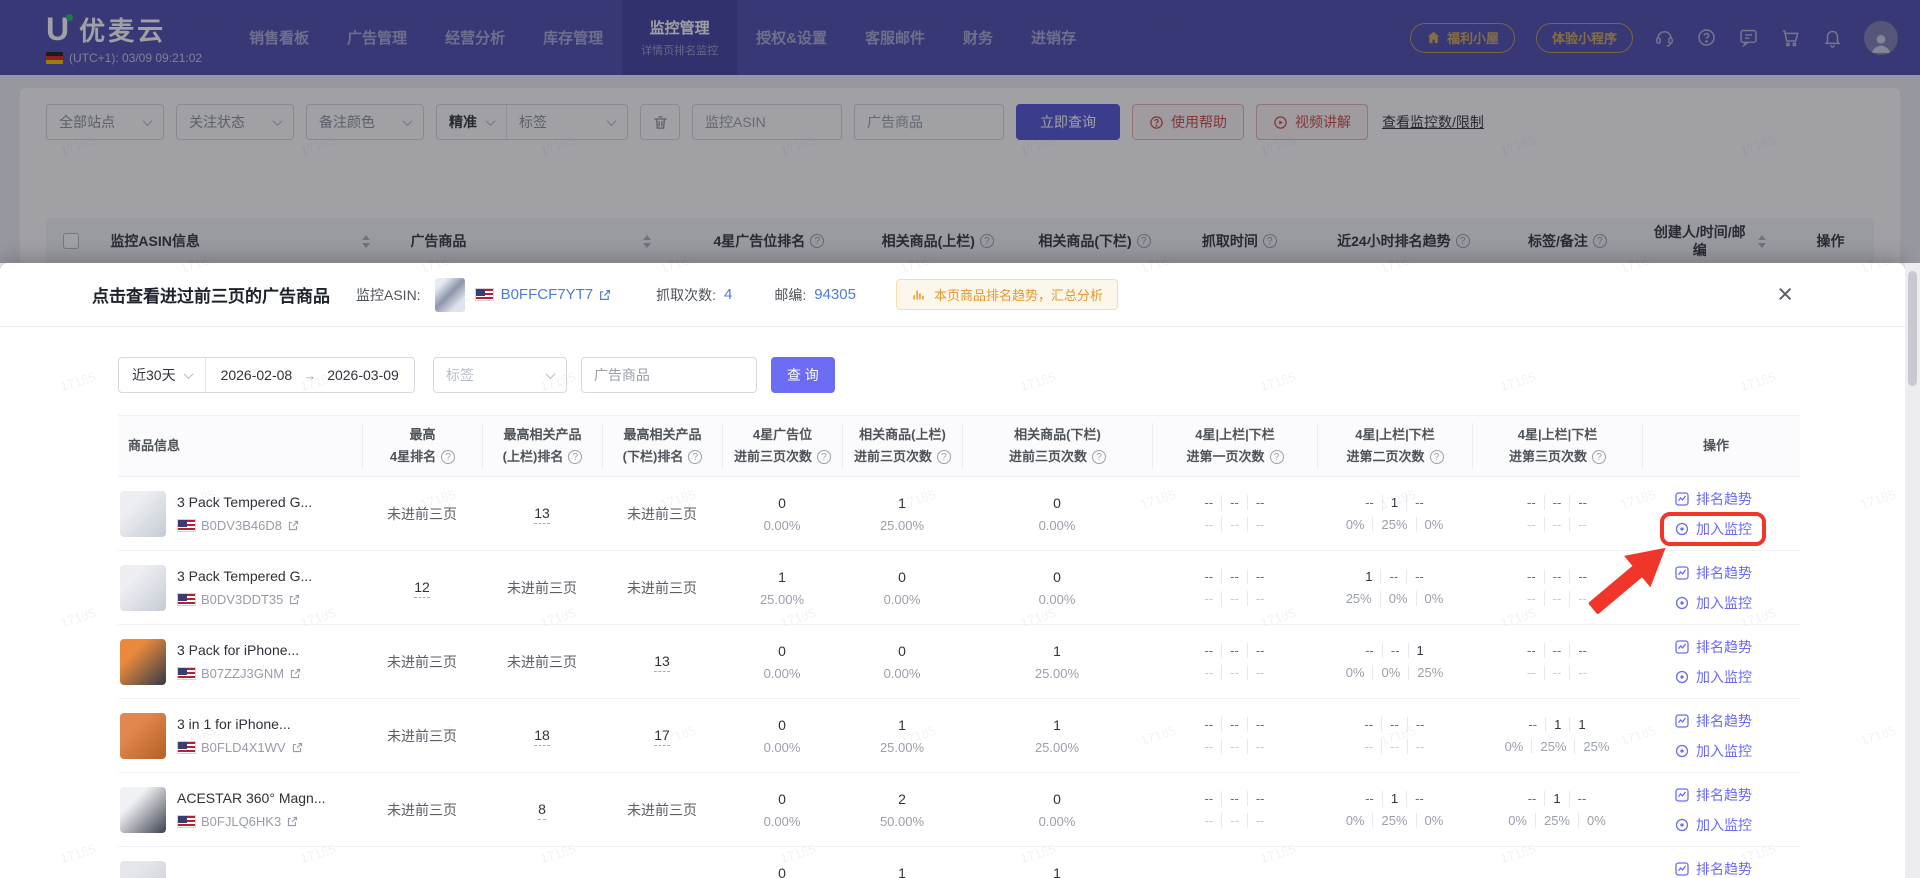 The height and width of the screenshot is (878, 1920). I want to click on rank-triple-values: -- 1 1, so click(1557, 724).